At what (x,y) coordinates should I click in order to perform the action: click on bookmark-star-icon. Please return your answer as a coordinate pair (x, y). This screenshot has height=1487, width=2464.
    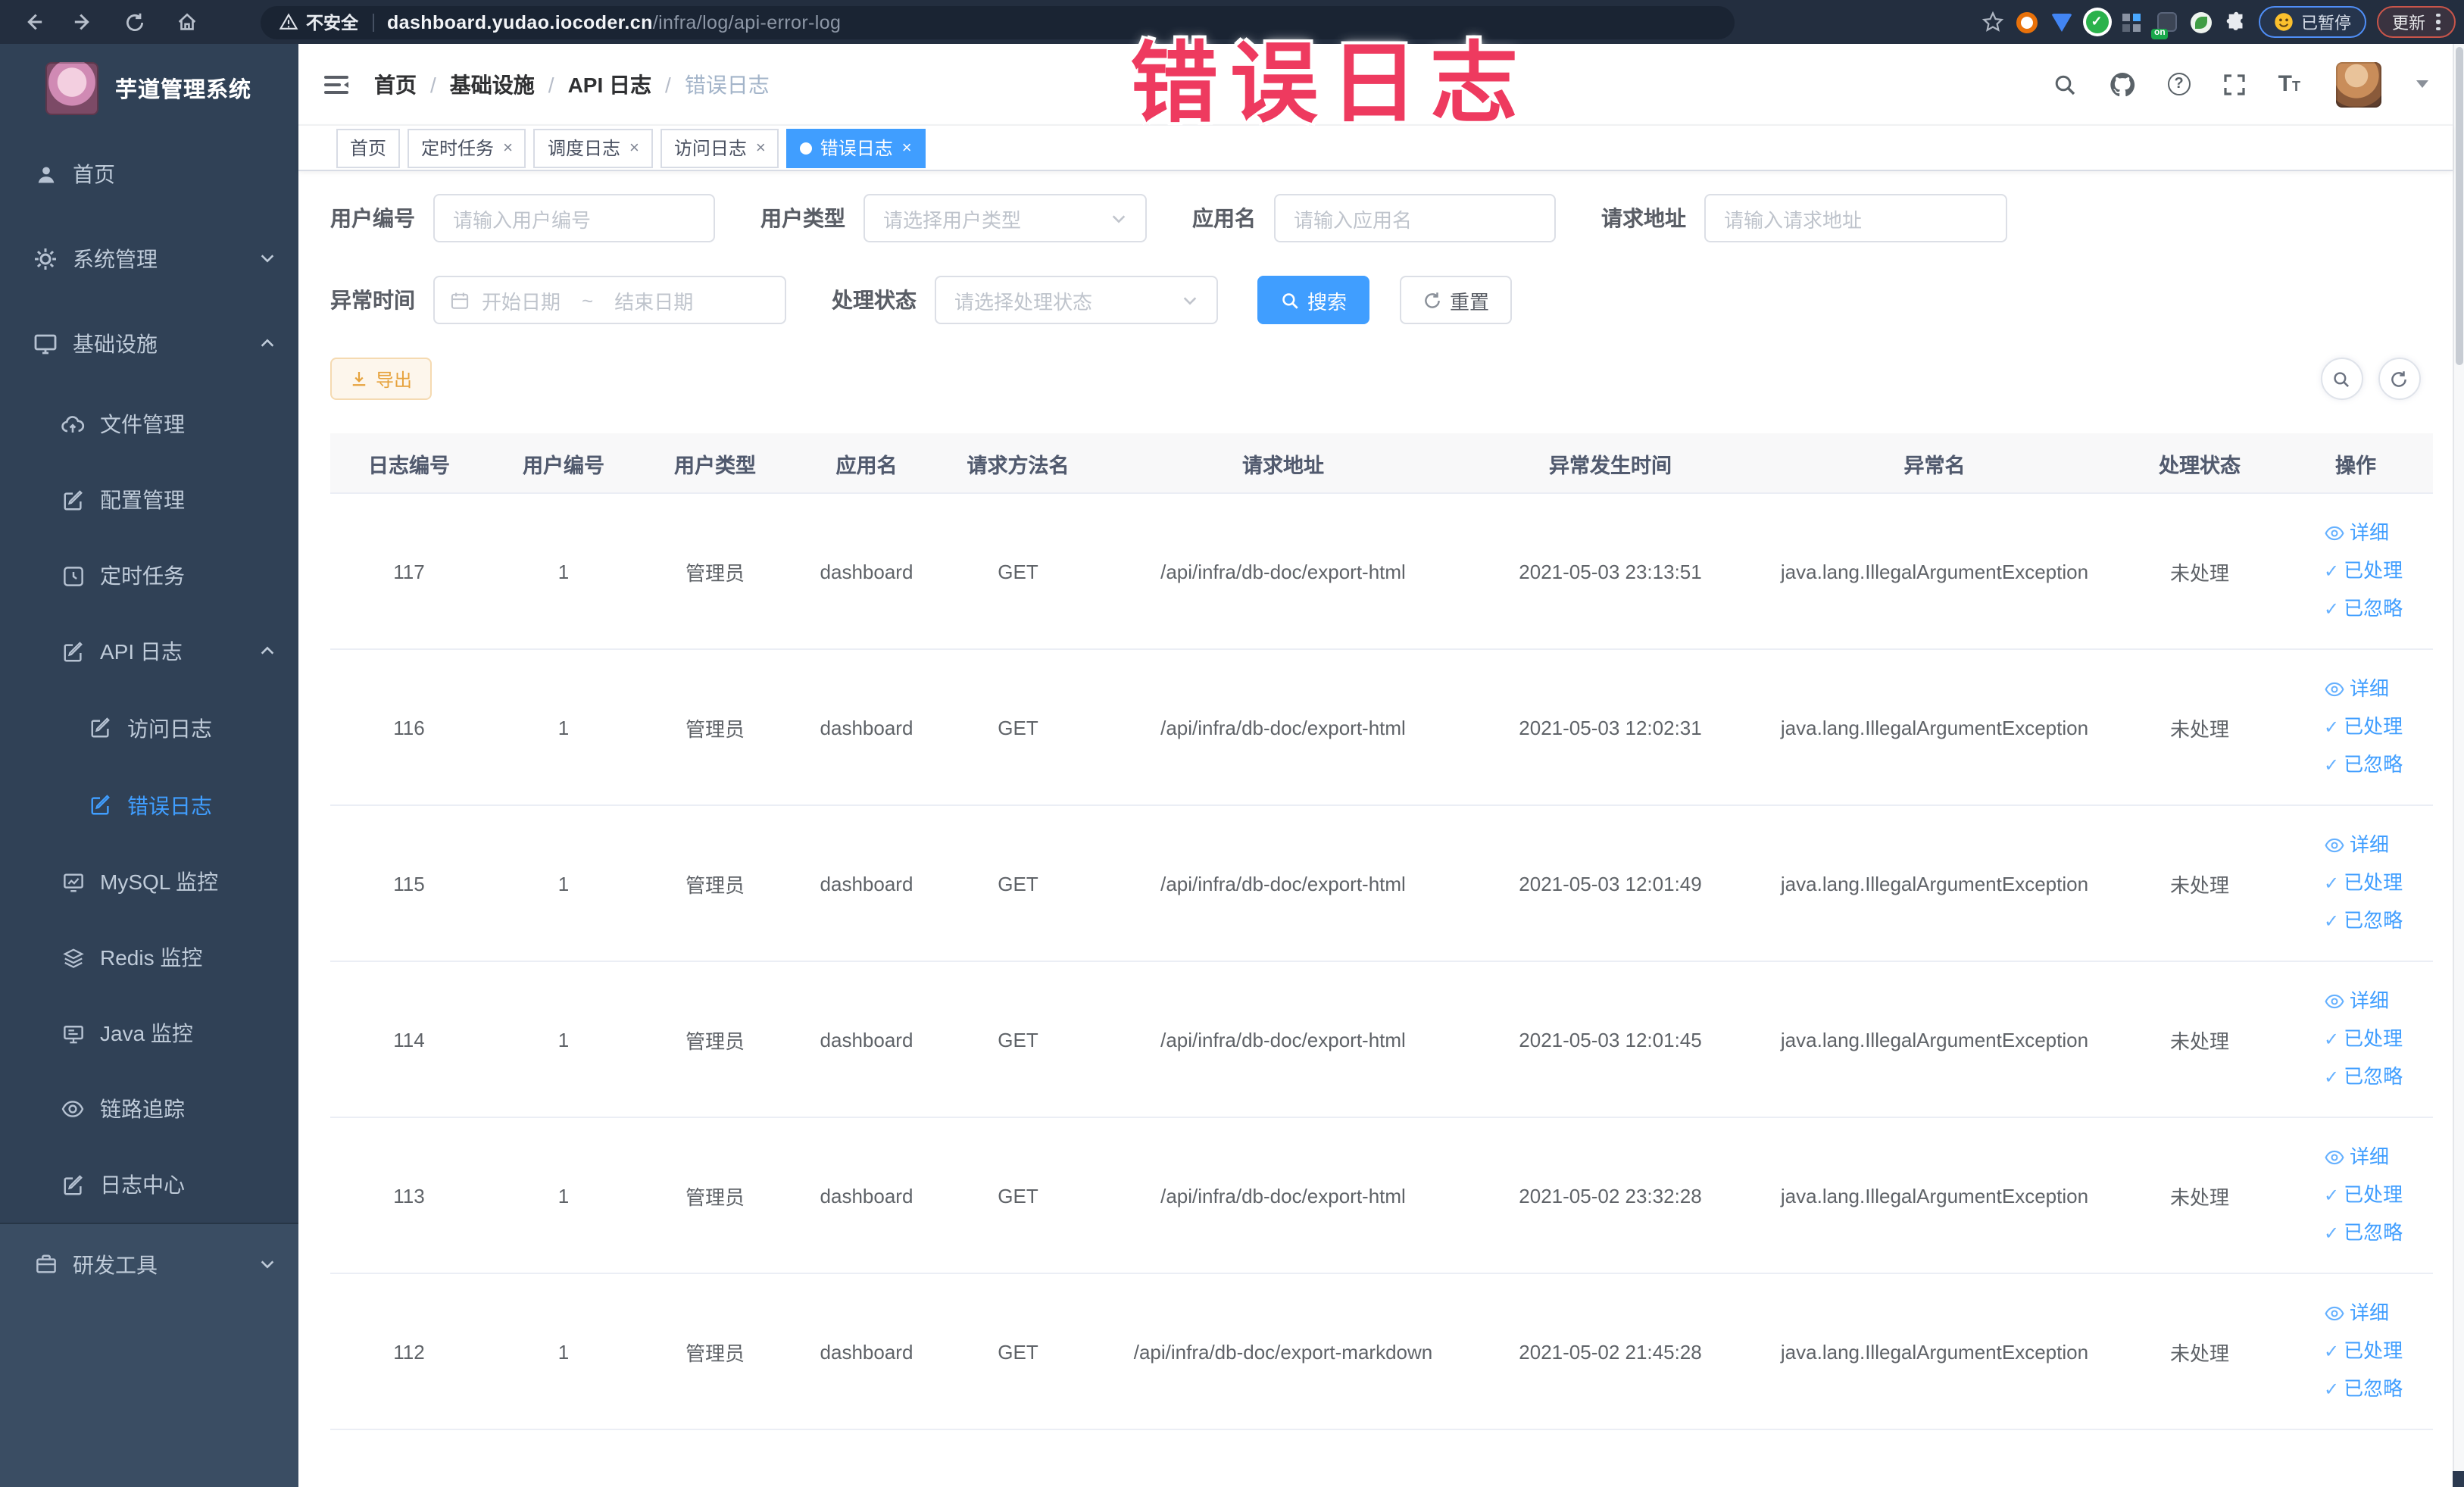
    Looking at the image, I should click on (1992, 22).